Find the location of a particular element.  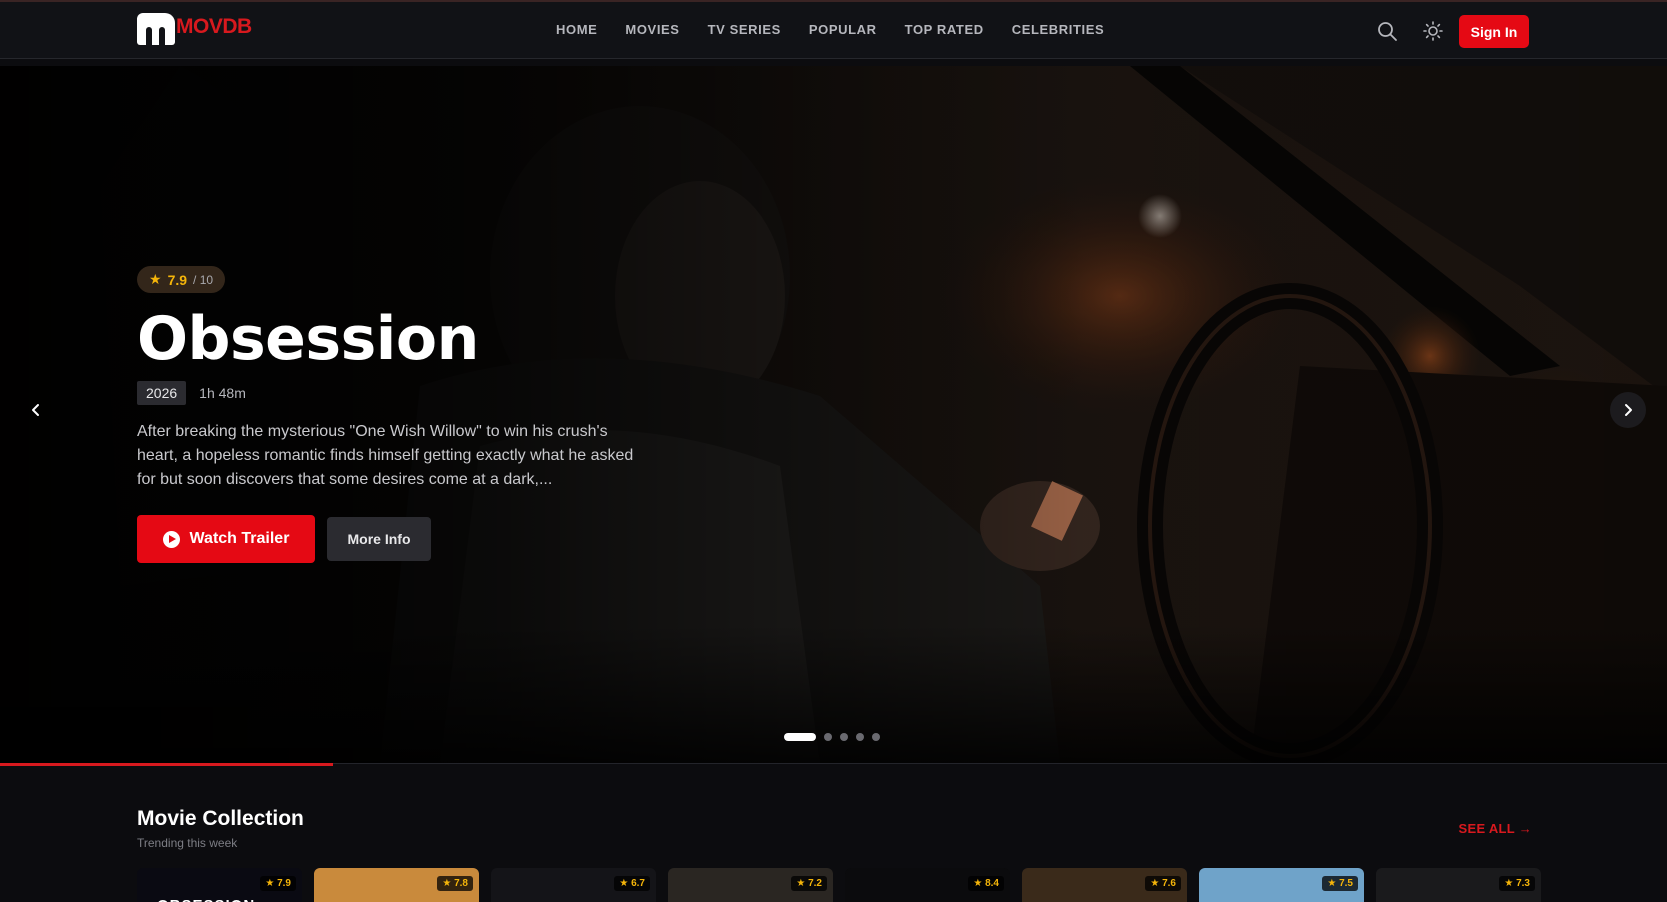

chevron-right-icon is located at coordinates (1628, 410).